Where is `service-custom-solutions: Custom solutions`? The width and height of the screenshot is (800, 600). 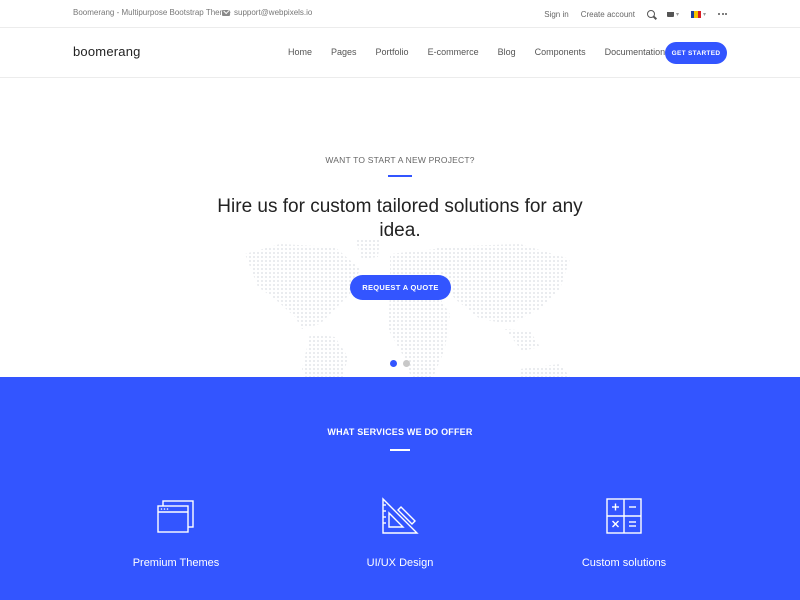 service-custom-solutions: Custom solutions is located at coordinates (624, 533).